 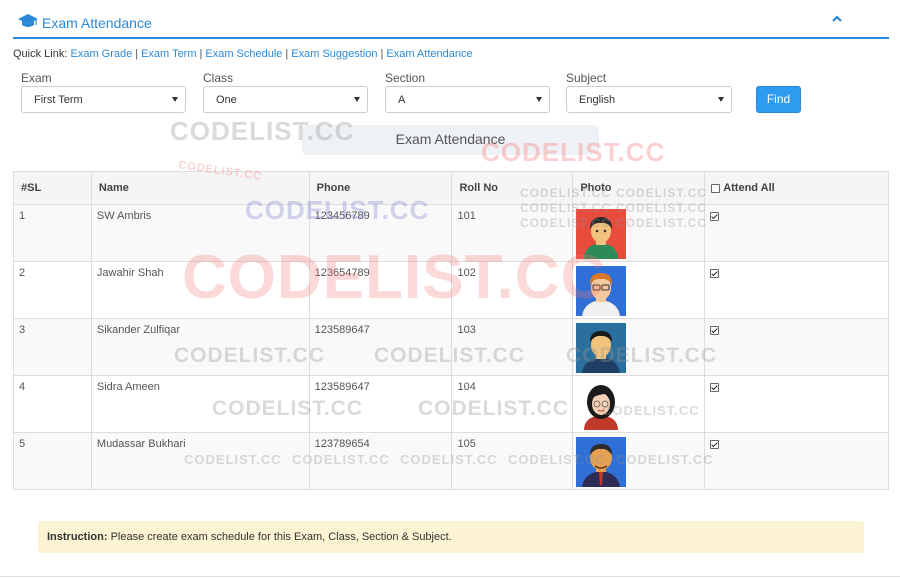 I want to click on graduation-cap-icon, so click(x=28, y=20).